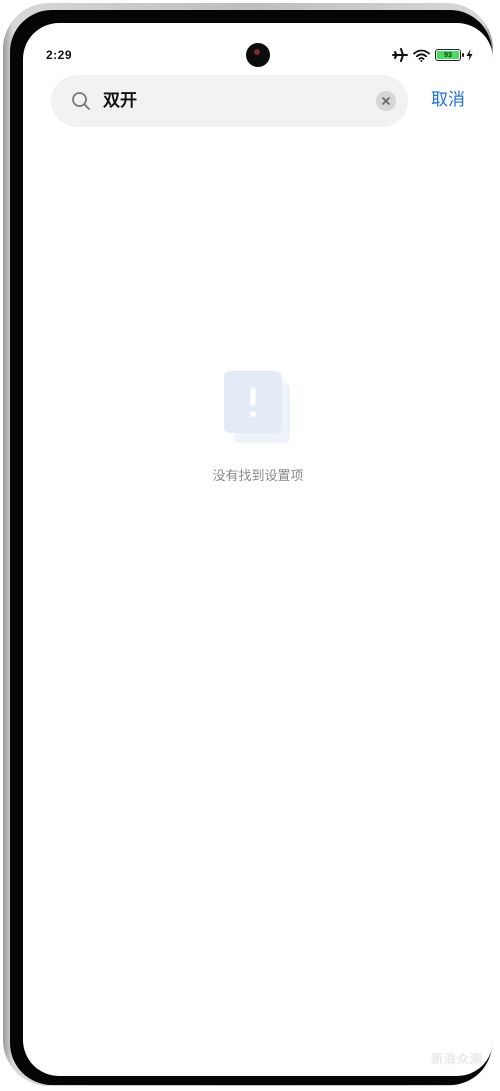  What do you see at coordinates (421, 55) in the screenshot?
I see `wifi-icon` at bounding box center [421, 55].